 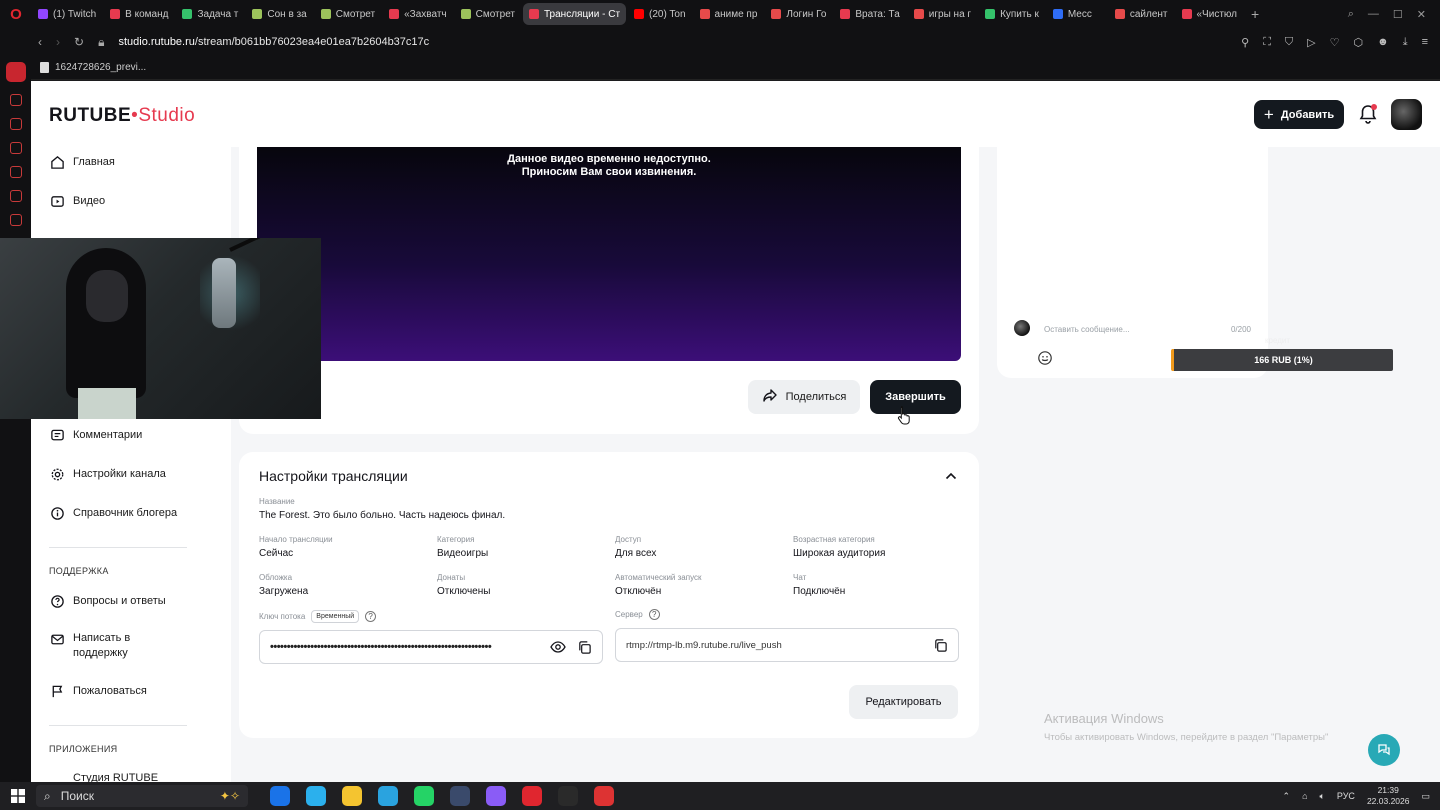 What do you see at coordinates (1398, 14) in the screenshot?
I see `maximize-icon: ☐` at bounding box center [1398, 14].